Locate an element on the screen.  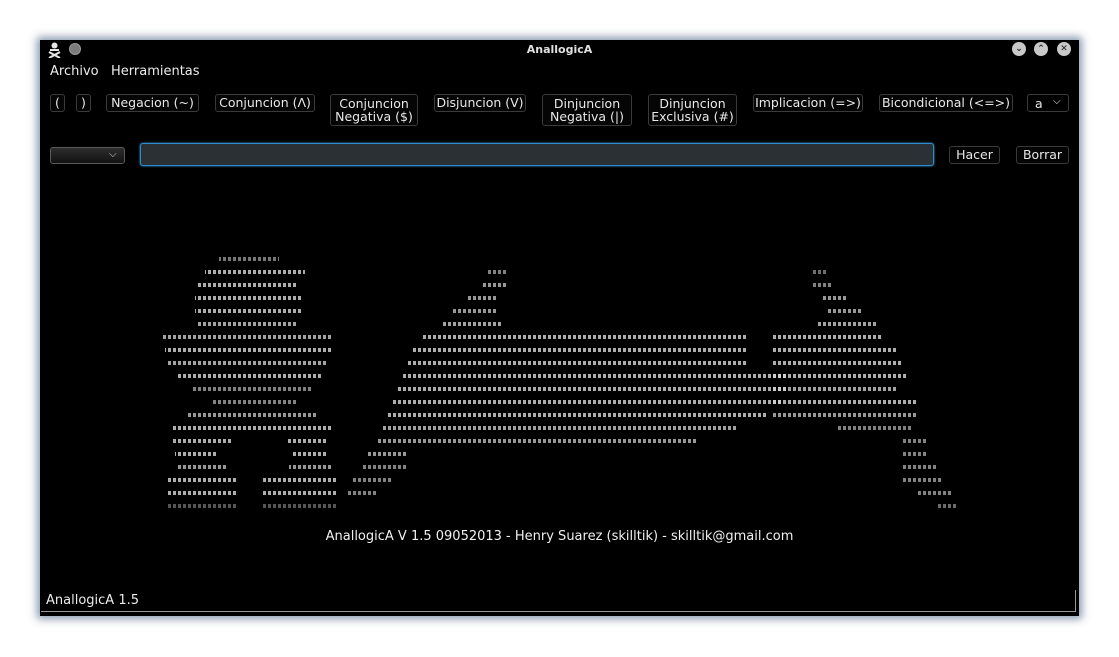
borrar-button: Borrar is located at coordinates (1042, 155).